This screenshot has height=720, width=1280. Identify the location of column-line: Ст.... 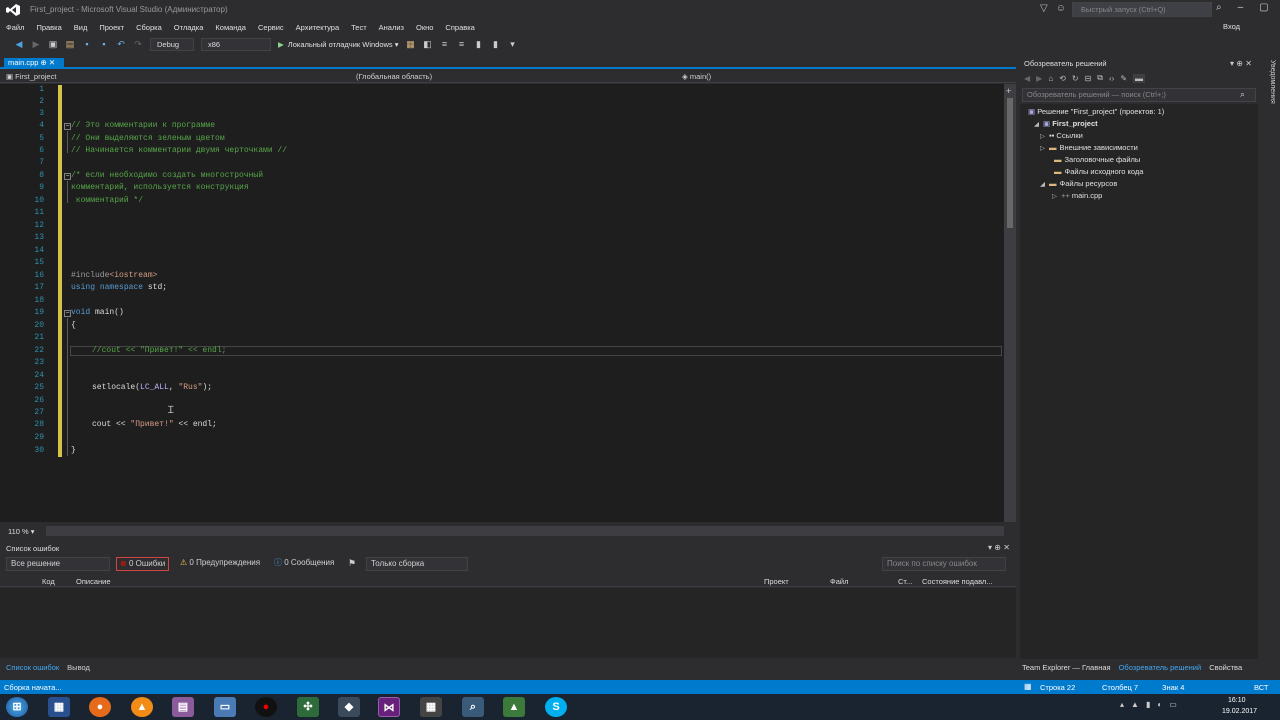
(905, 581).